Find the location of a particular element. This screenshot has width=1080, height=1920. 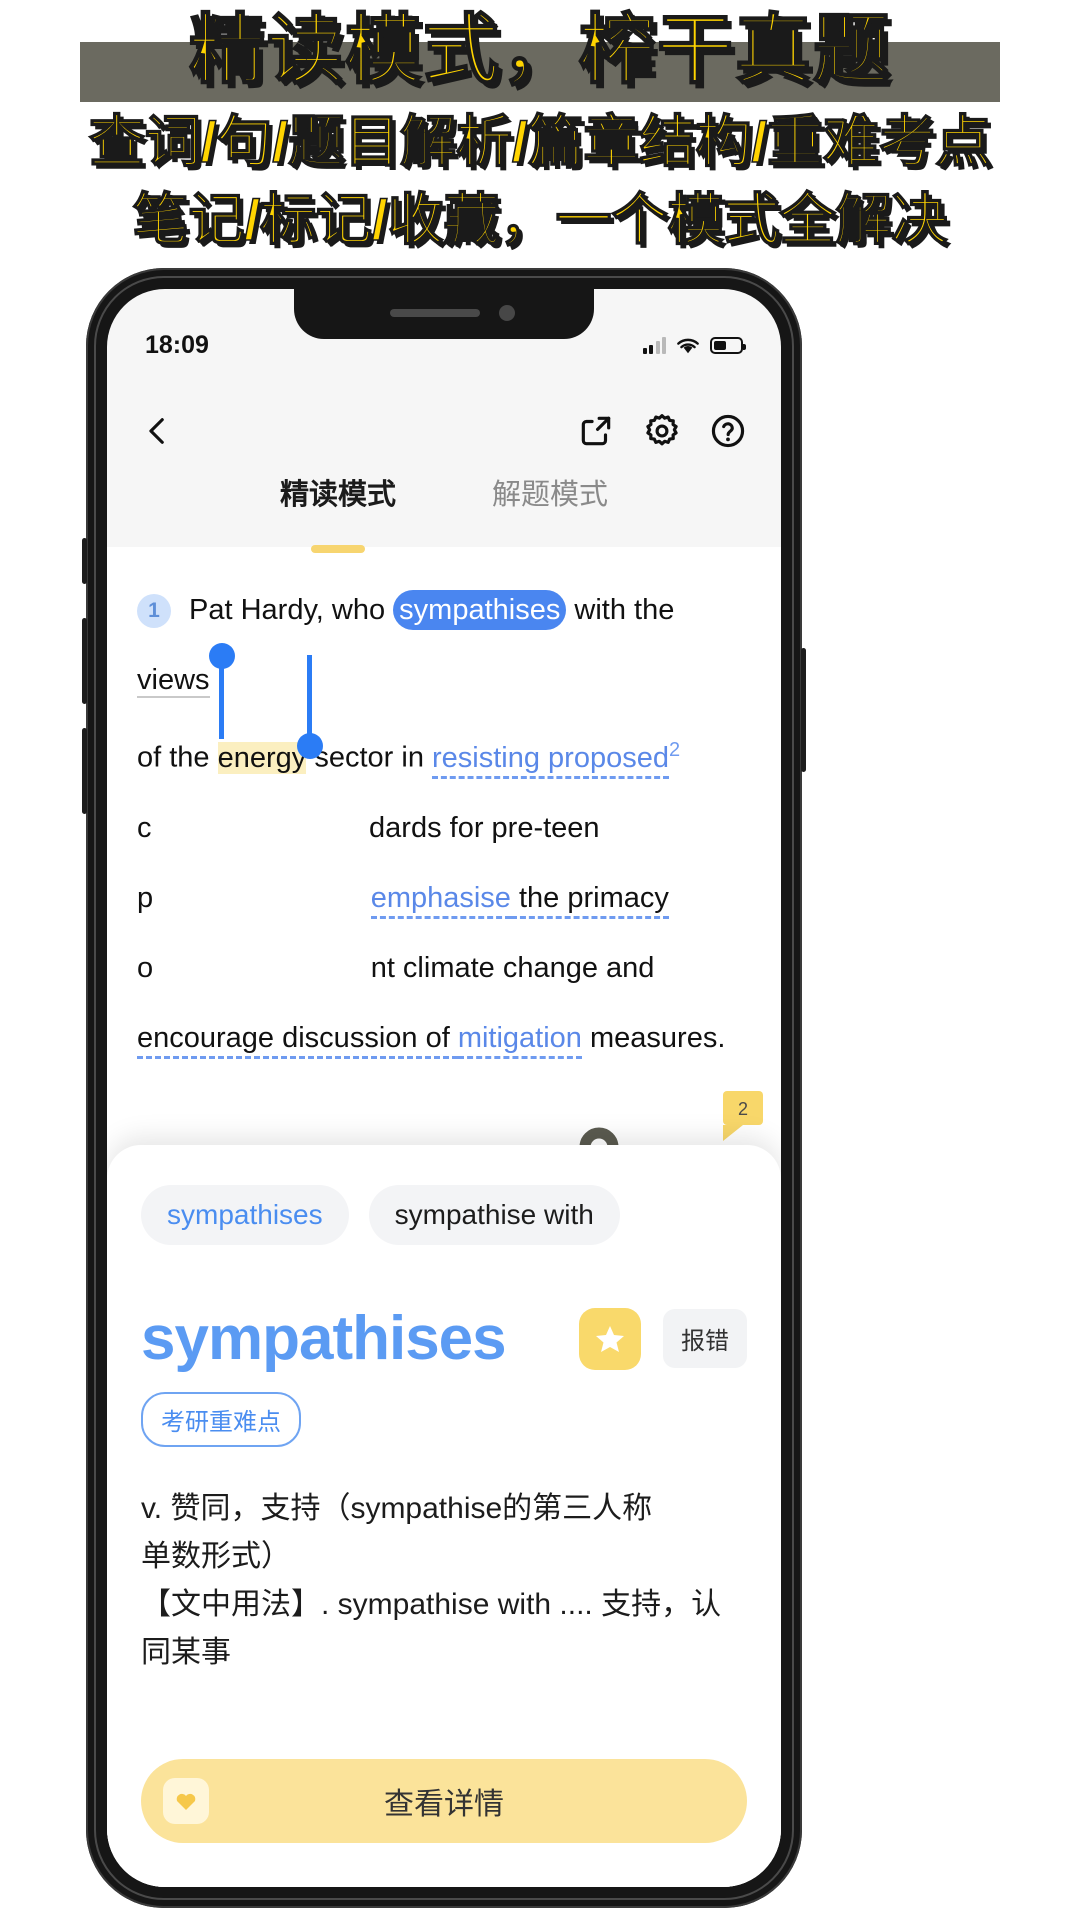

word-energy-highlight: energy is located at coordinates (262, 757).